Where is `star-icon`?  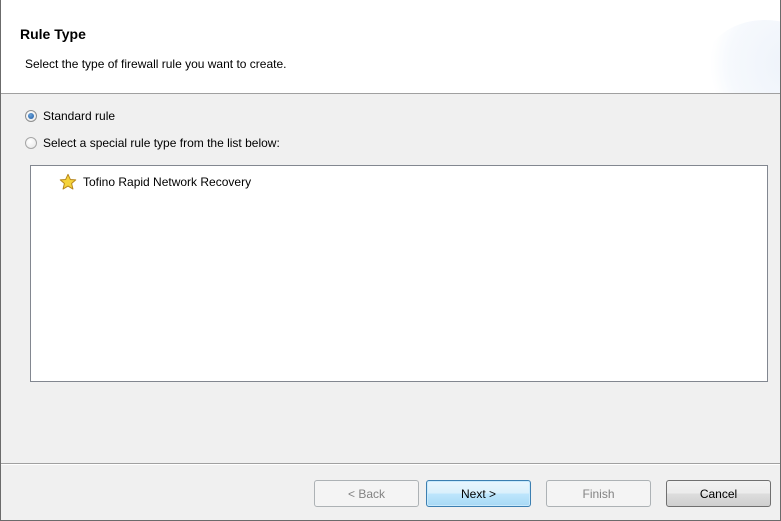 star-icon is located at coordinates (68, 181).